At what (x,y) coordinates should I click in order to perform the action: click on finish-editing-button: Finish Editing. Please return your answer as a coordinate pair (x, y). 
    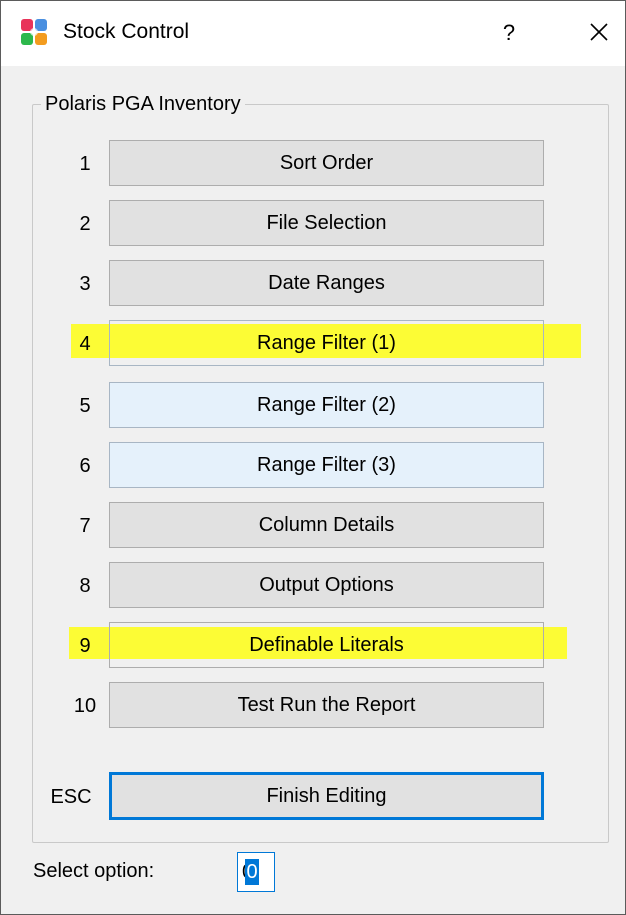
    Looking at the image, I should click on (326, 796).